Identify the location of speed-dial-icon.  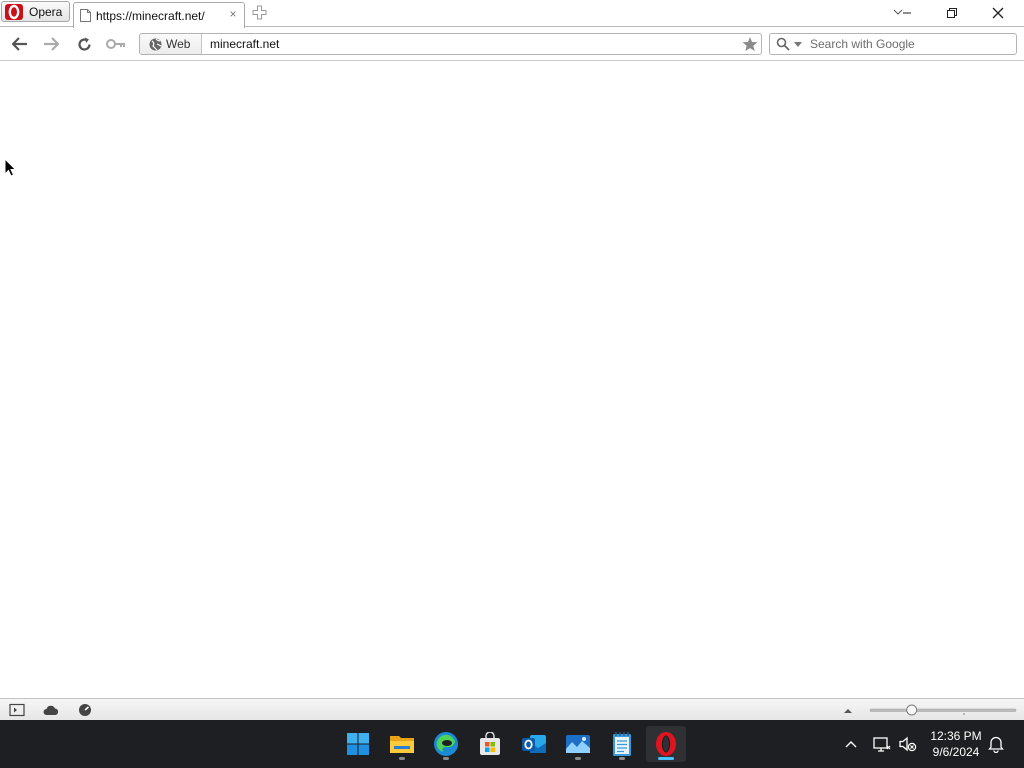
(85, 710).